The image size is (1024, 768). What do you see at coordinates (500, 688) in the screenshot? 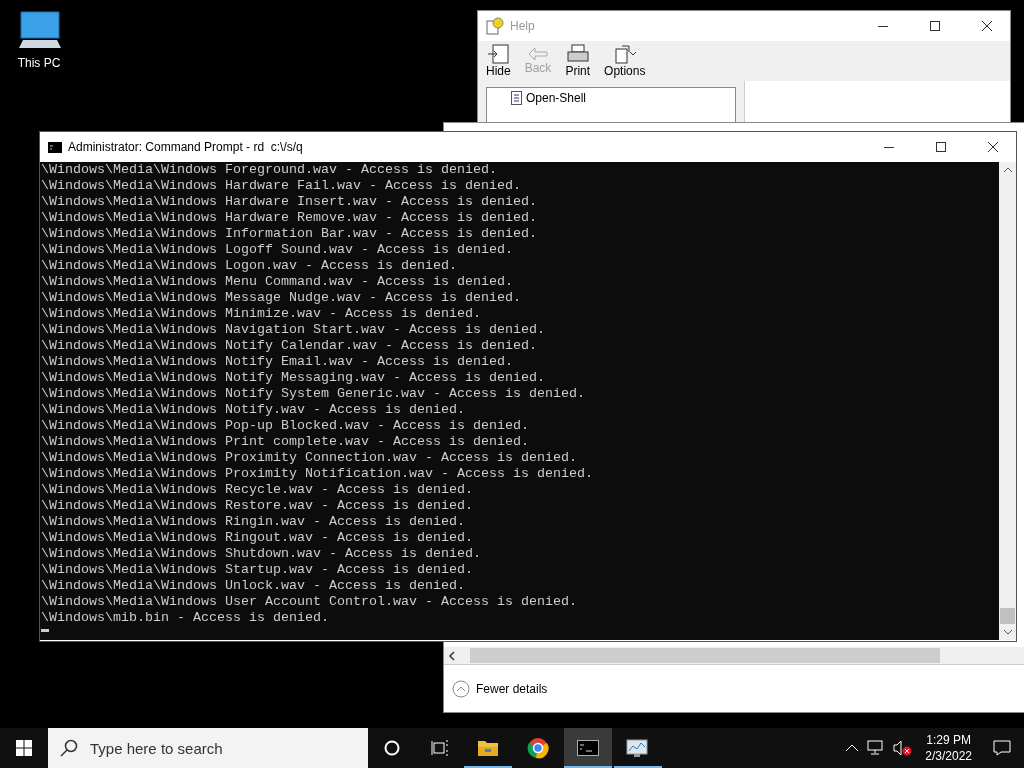
I see `fewer-details-button: Fewer details` at bounding box center [500, 688].